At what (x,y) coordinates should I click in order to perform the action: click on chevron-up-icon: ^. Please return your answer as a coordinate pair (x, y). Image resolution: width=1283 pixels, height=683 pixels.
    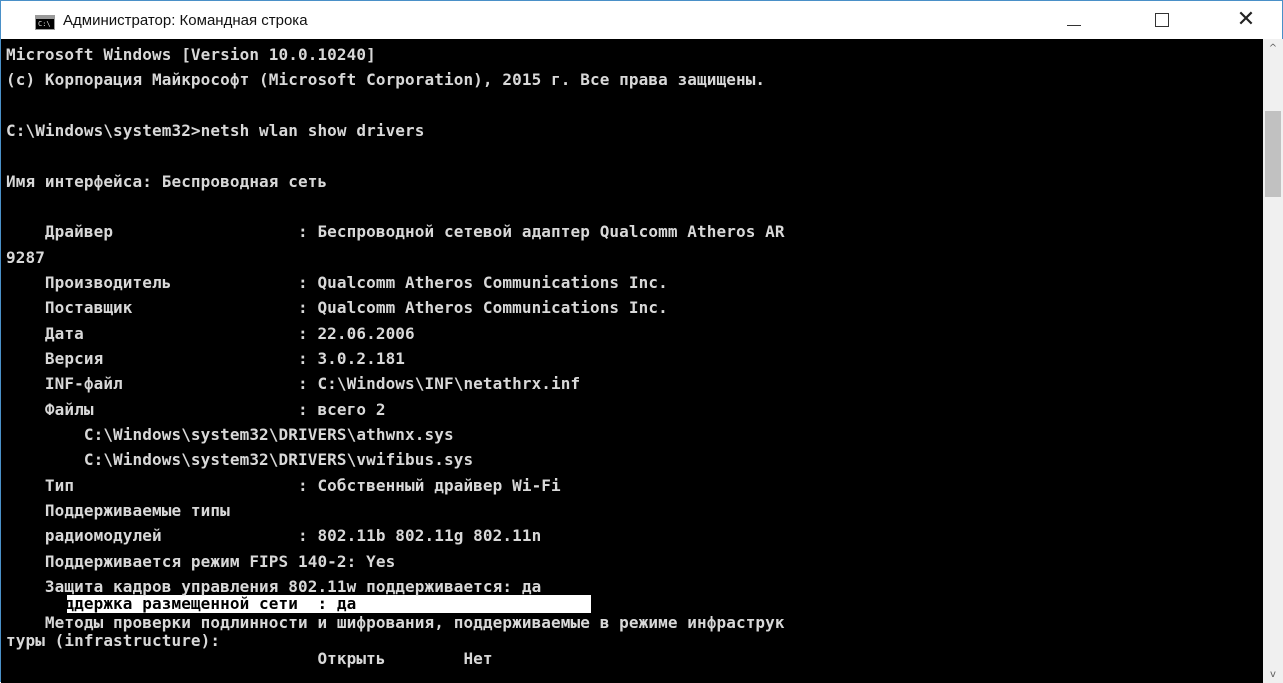
    Looking at the image, I should click on (1273, 48).